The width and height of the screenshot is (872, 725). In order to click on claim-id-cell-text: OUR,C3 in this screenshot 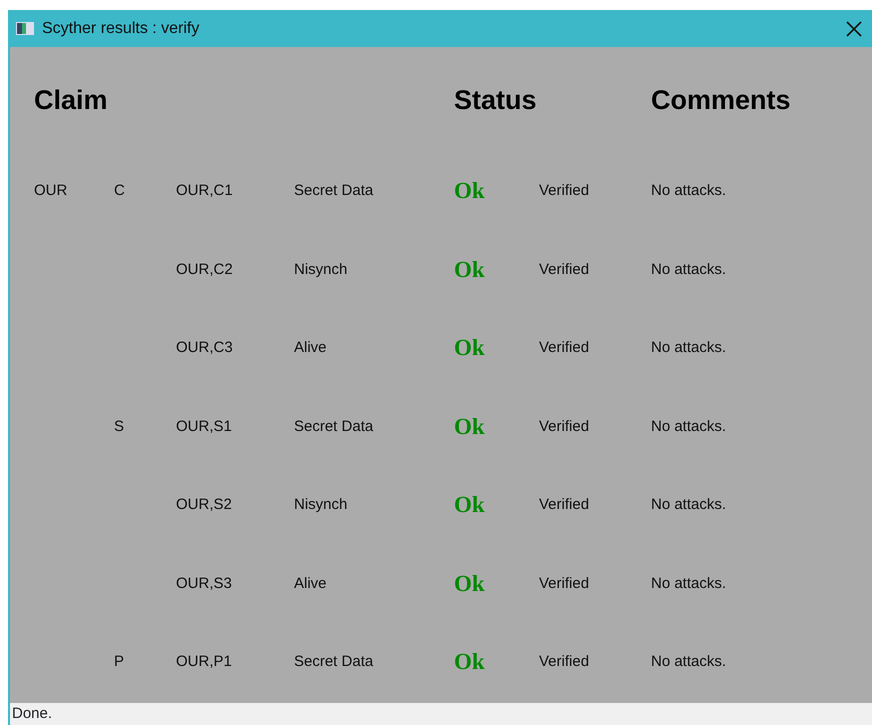, I will do `click(204, 348)`.